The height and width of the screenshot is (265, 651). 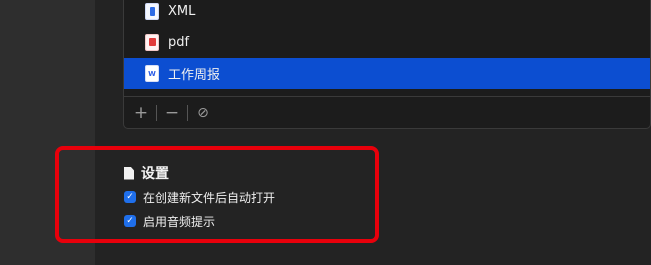 I want to click on document-icon, so click(x=129, y=173).